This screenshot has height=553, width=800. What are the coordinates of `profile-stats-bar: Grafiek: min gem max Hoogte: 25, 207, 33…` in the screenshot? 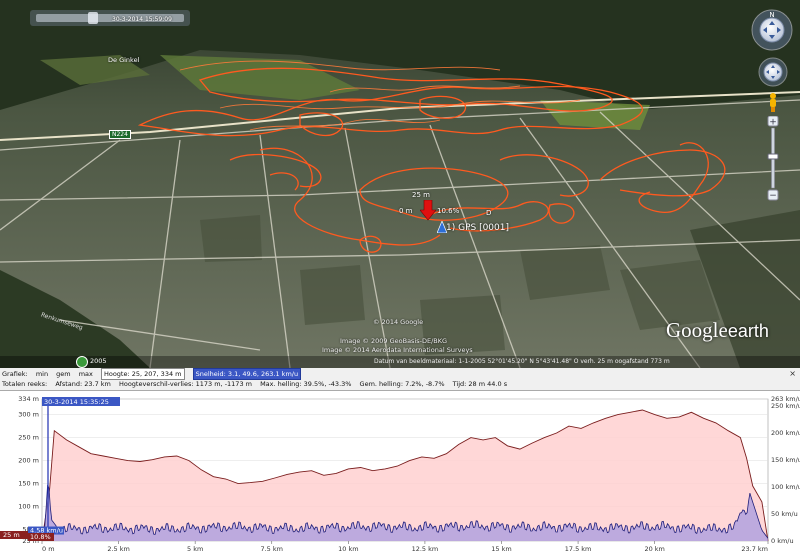 It's located at (400, 379).